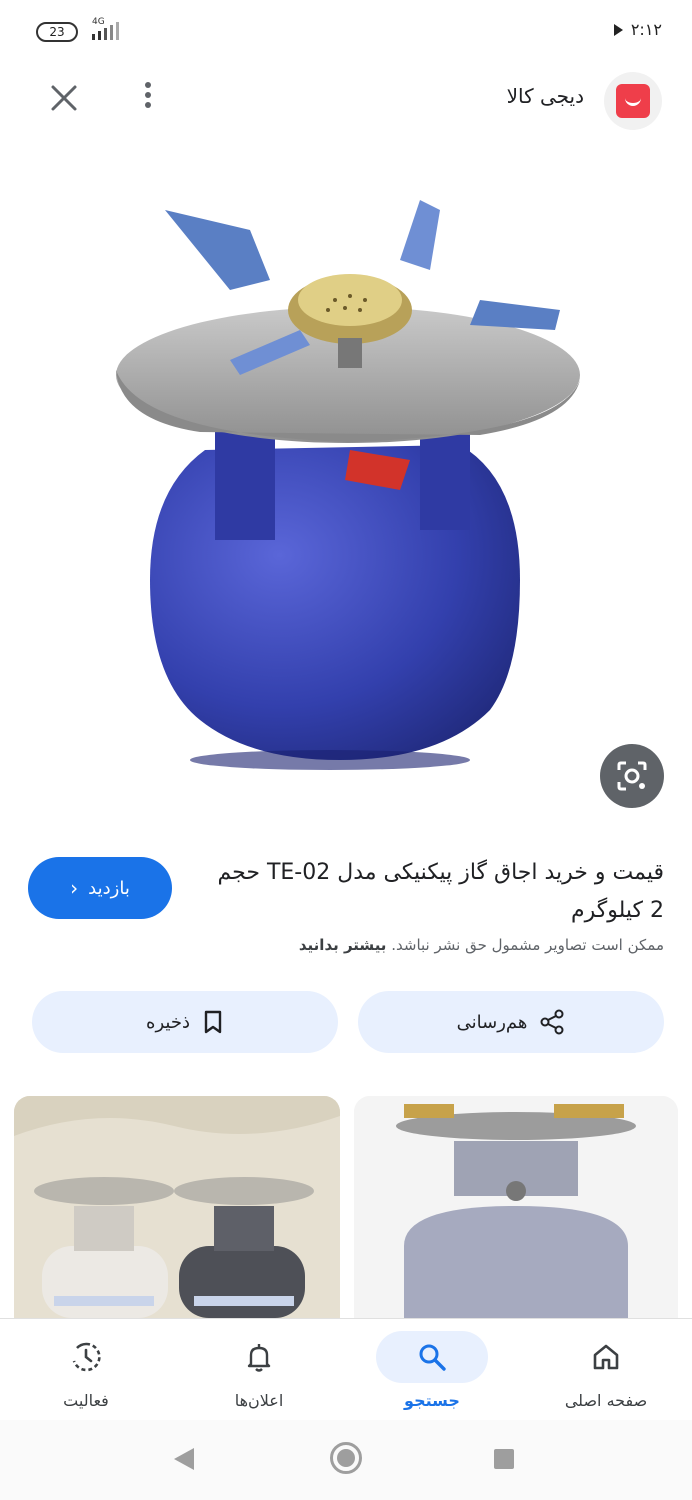 This screenshot has height=1500, width=692. I want to click on visit-label: بازدید, so click(109, 888).